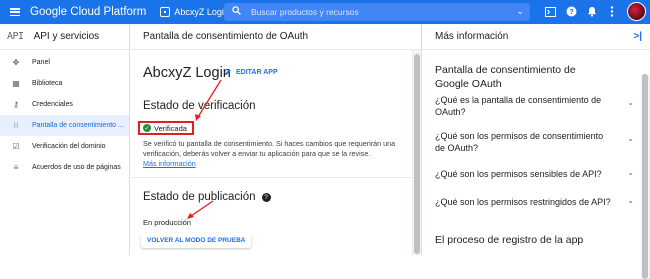  I want to click on publishing-status: En producción, so click(167, 222).